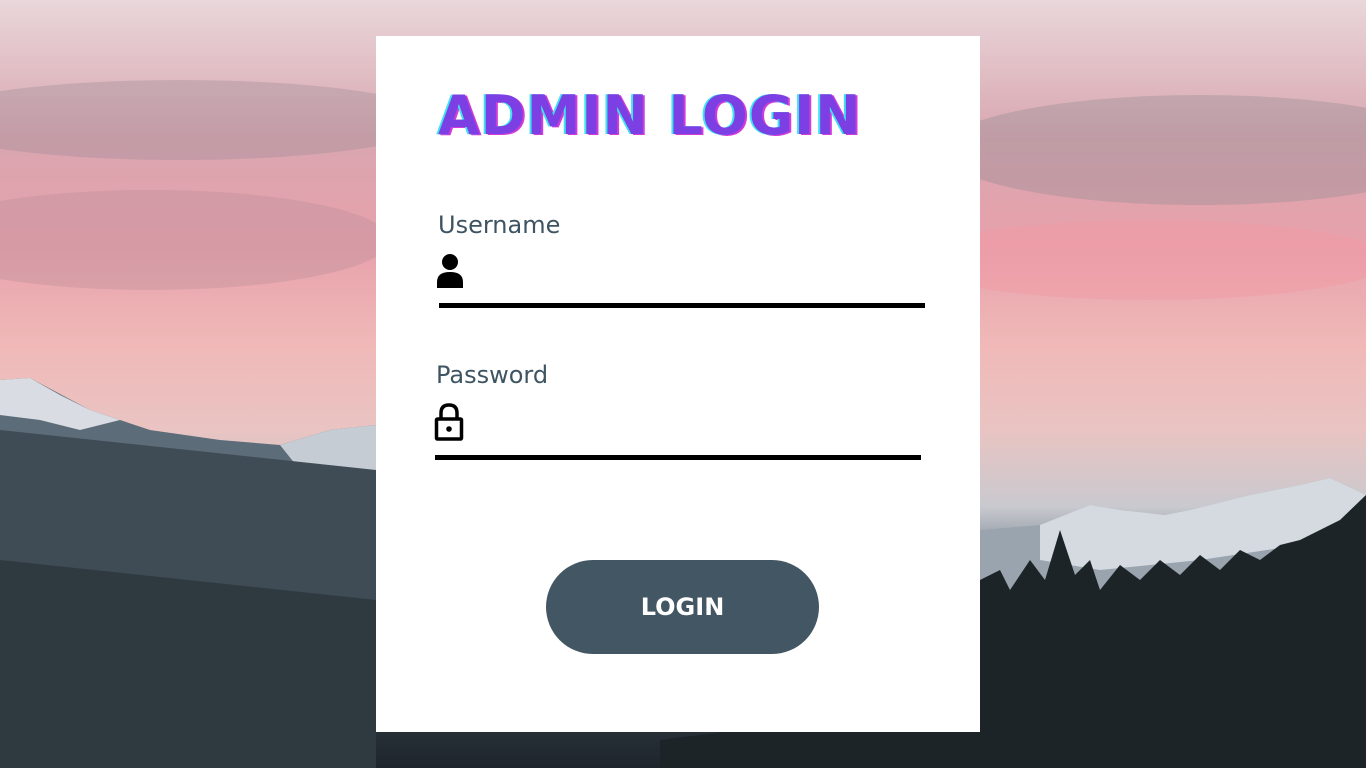 Image resolution: width=1366 pixels, height=768 pixels. I want to click on lock-icon, so click(449, 421).